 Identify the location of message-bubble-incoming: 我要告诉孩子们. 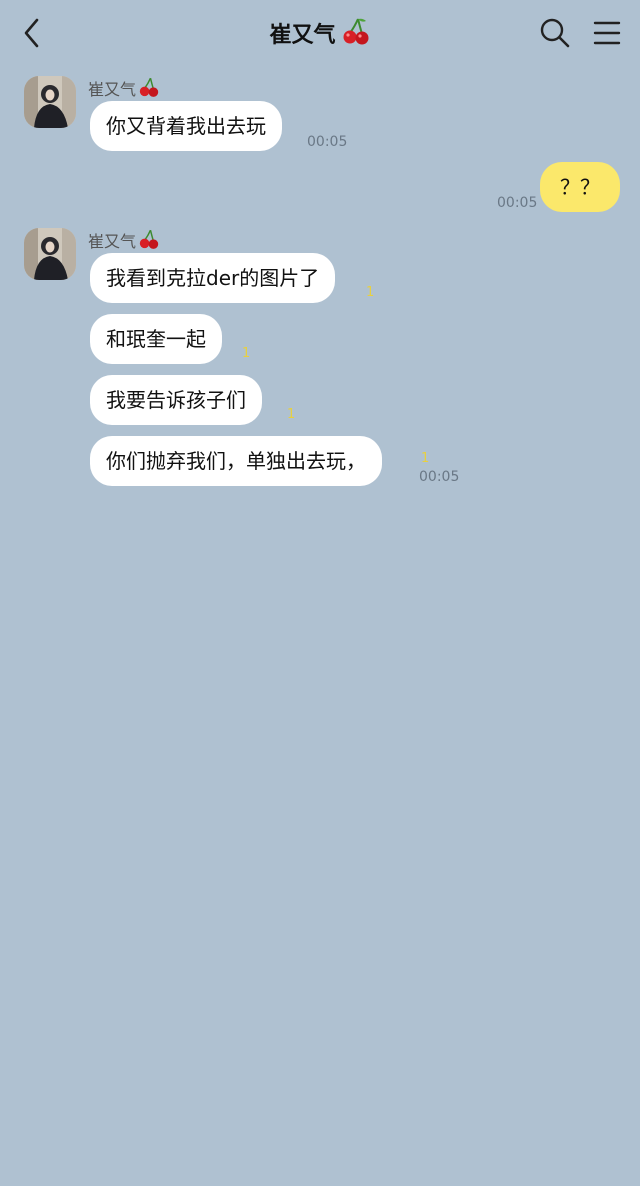
(176, 400).